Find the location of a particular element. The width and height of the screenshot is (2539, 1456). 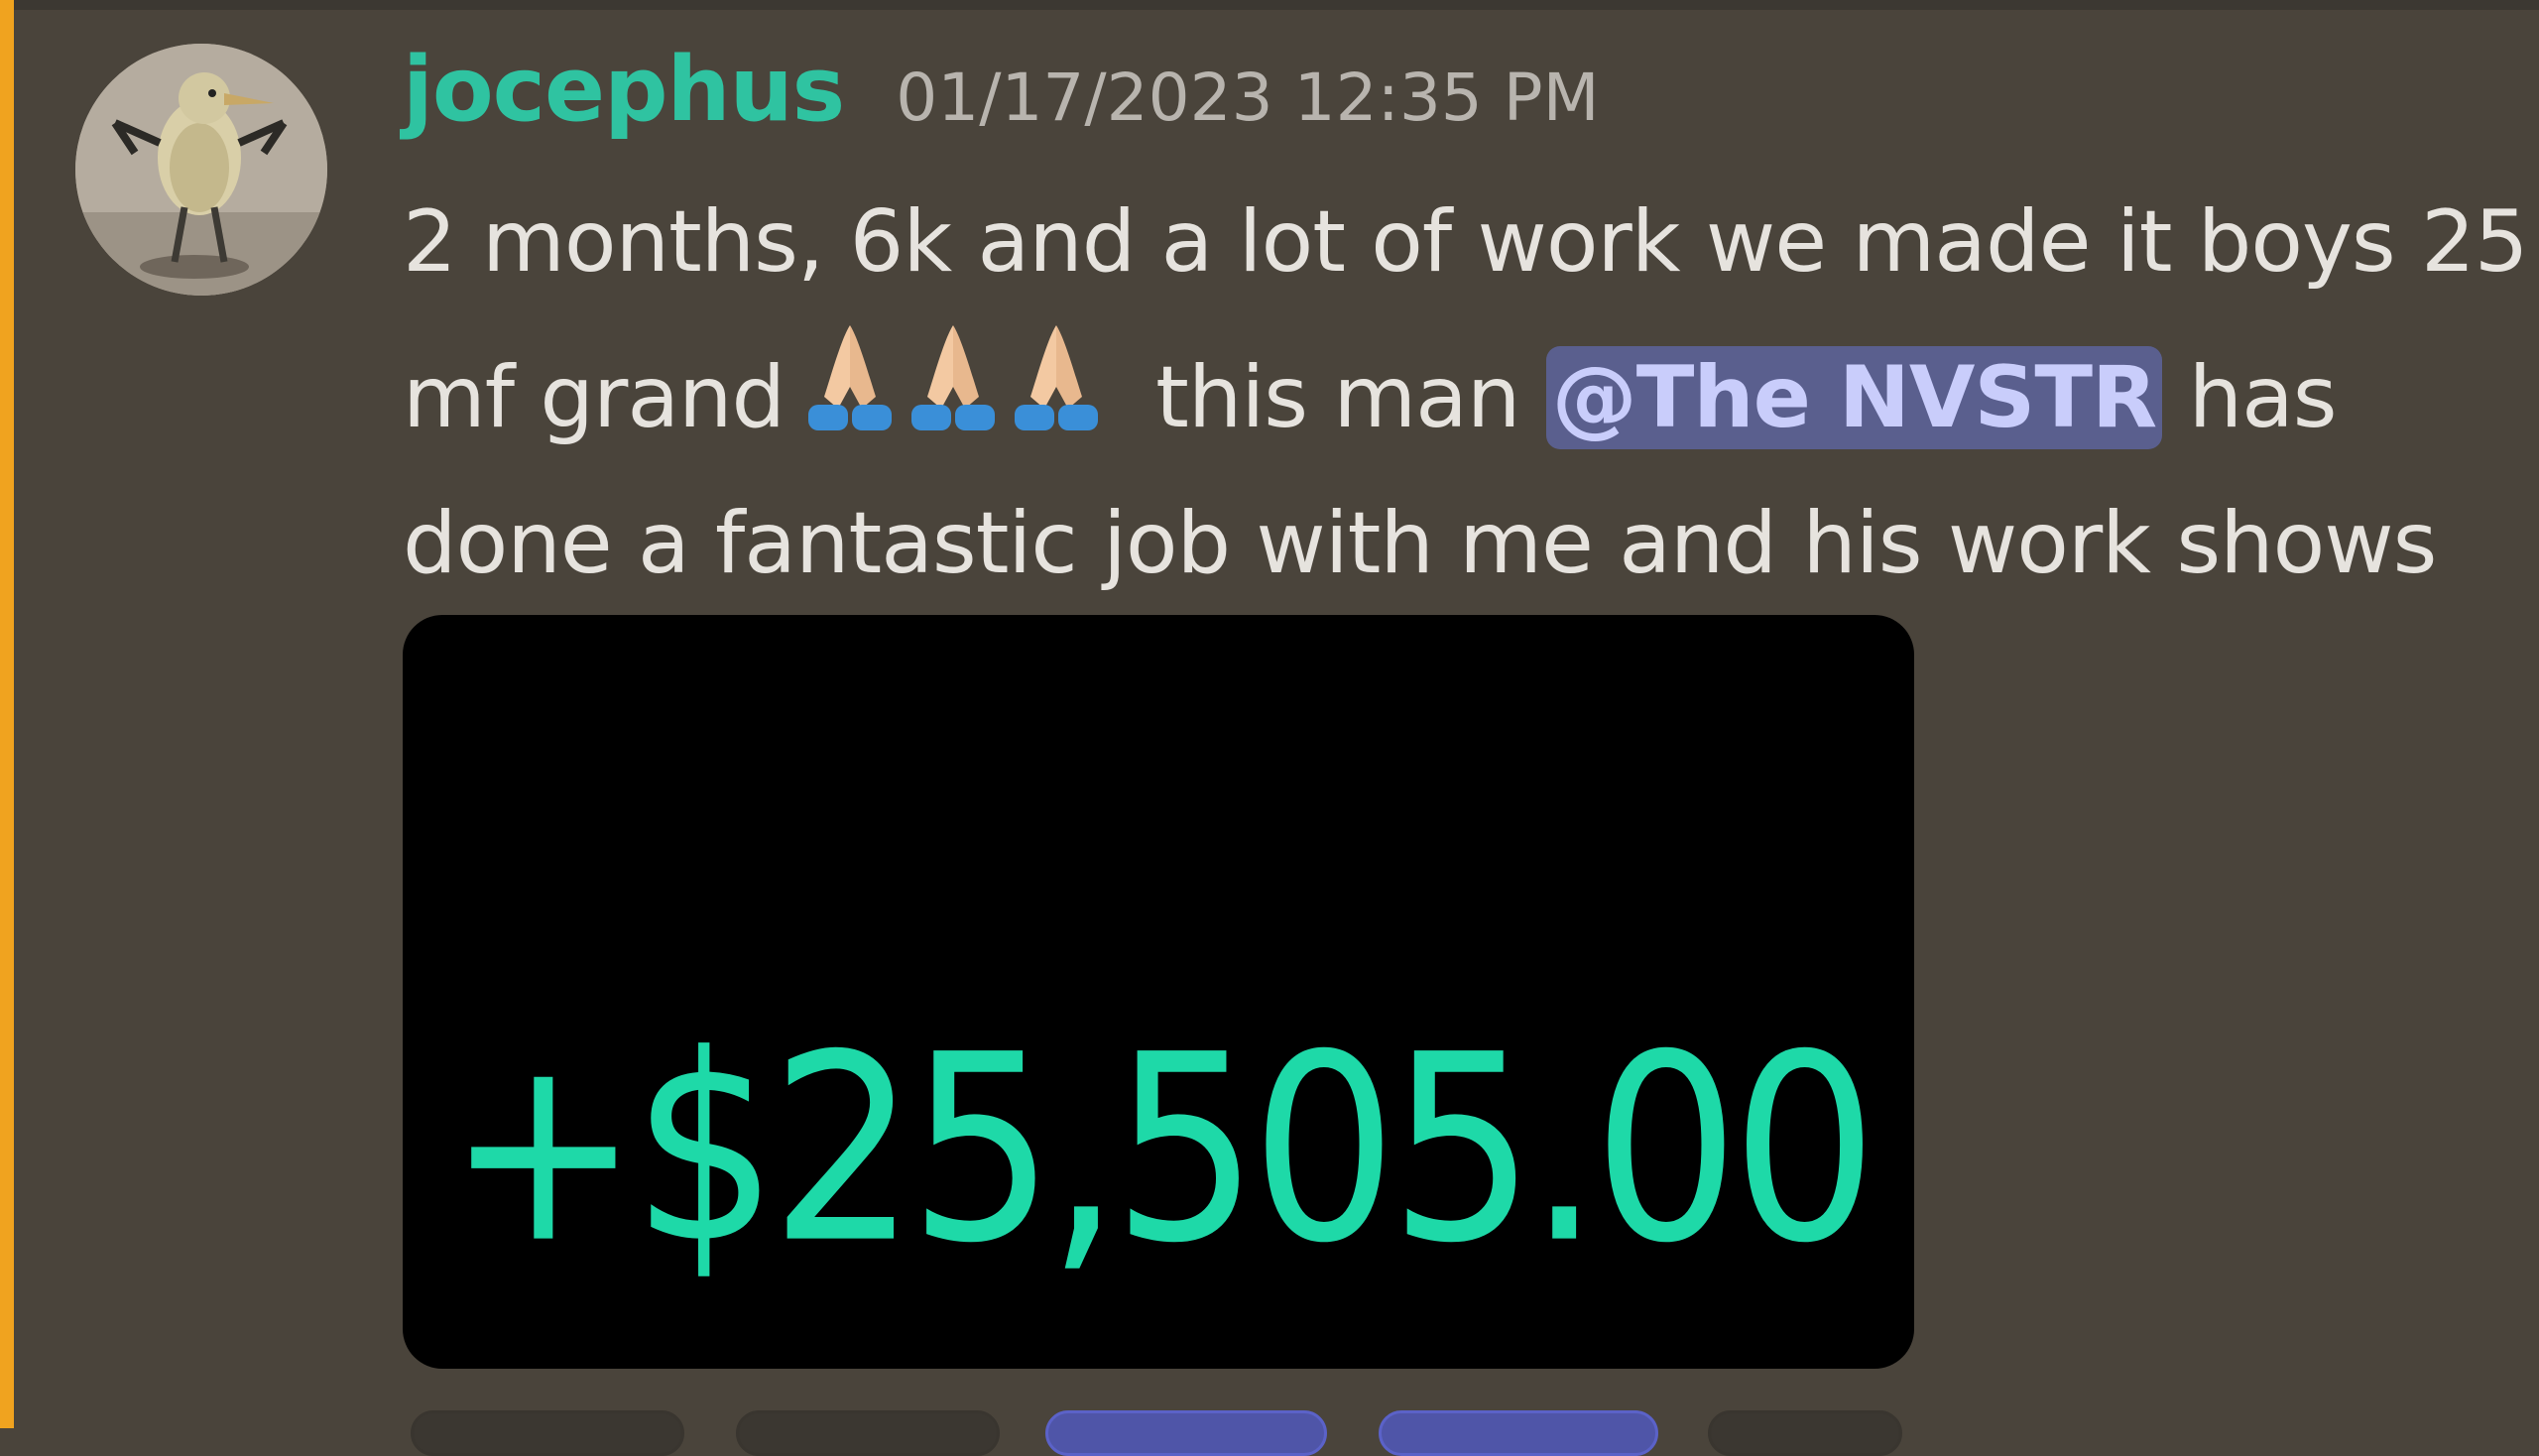

message-text: mf grand is located at coordinates (595, 397).